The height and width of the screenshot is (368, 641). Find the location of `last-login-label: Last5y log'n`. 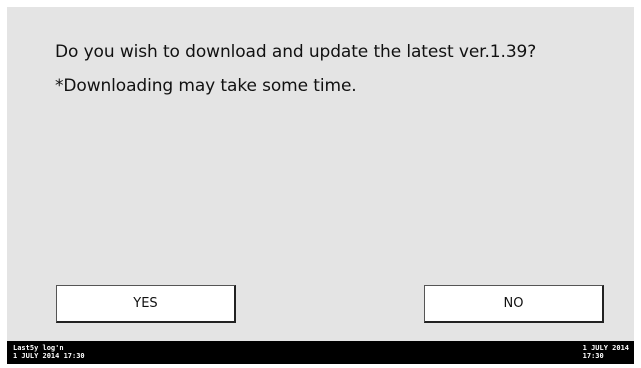

last-login-label: Last5y log'n is located at coordinates (38, 348).